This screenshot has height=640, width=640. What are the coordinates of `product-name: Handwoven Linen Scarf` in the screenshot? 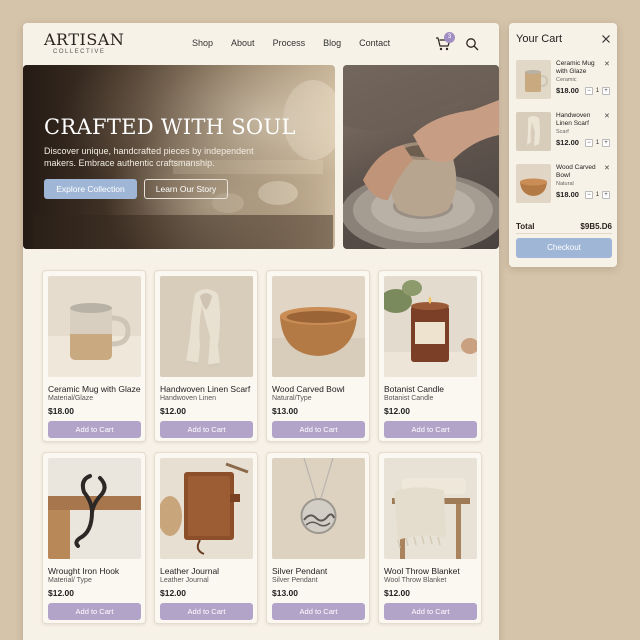 It's located at (205, 389).